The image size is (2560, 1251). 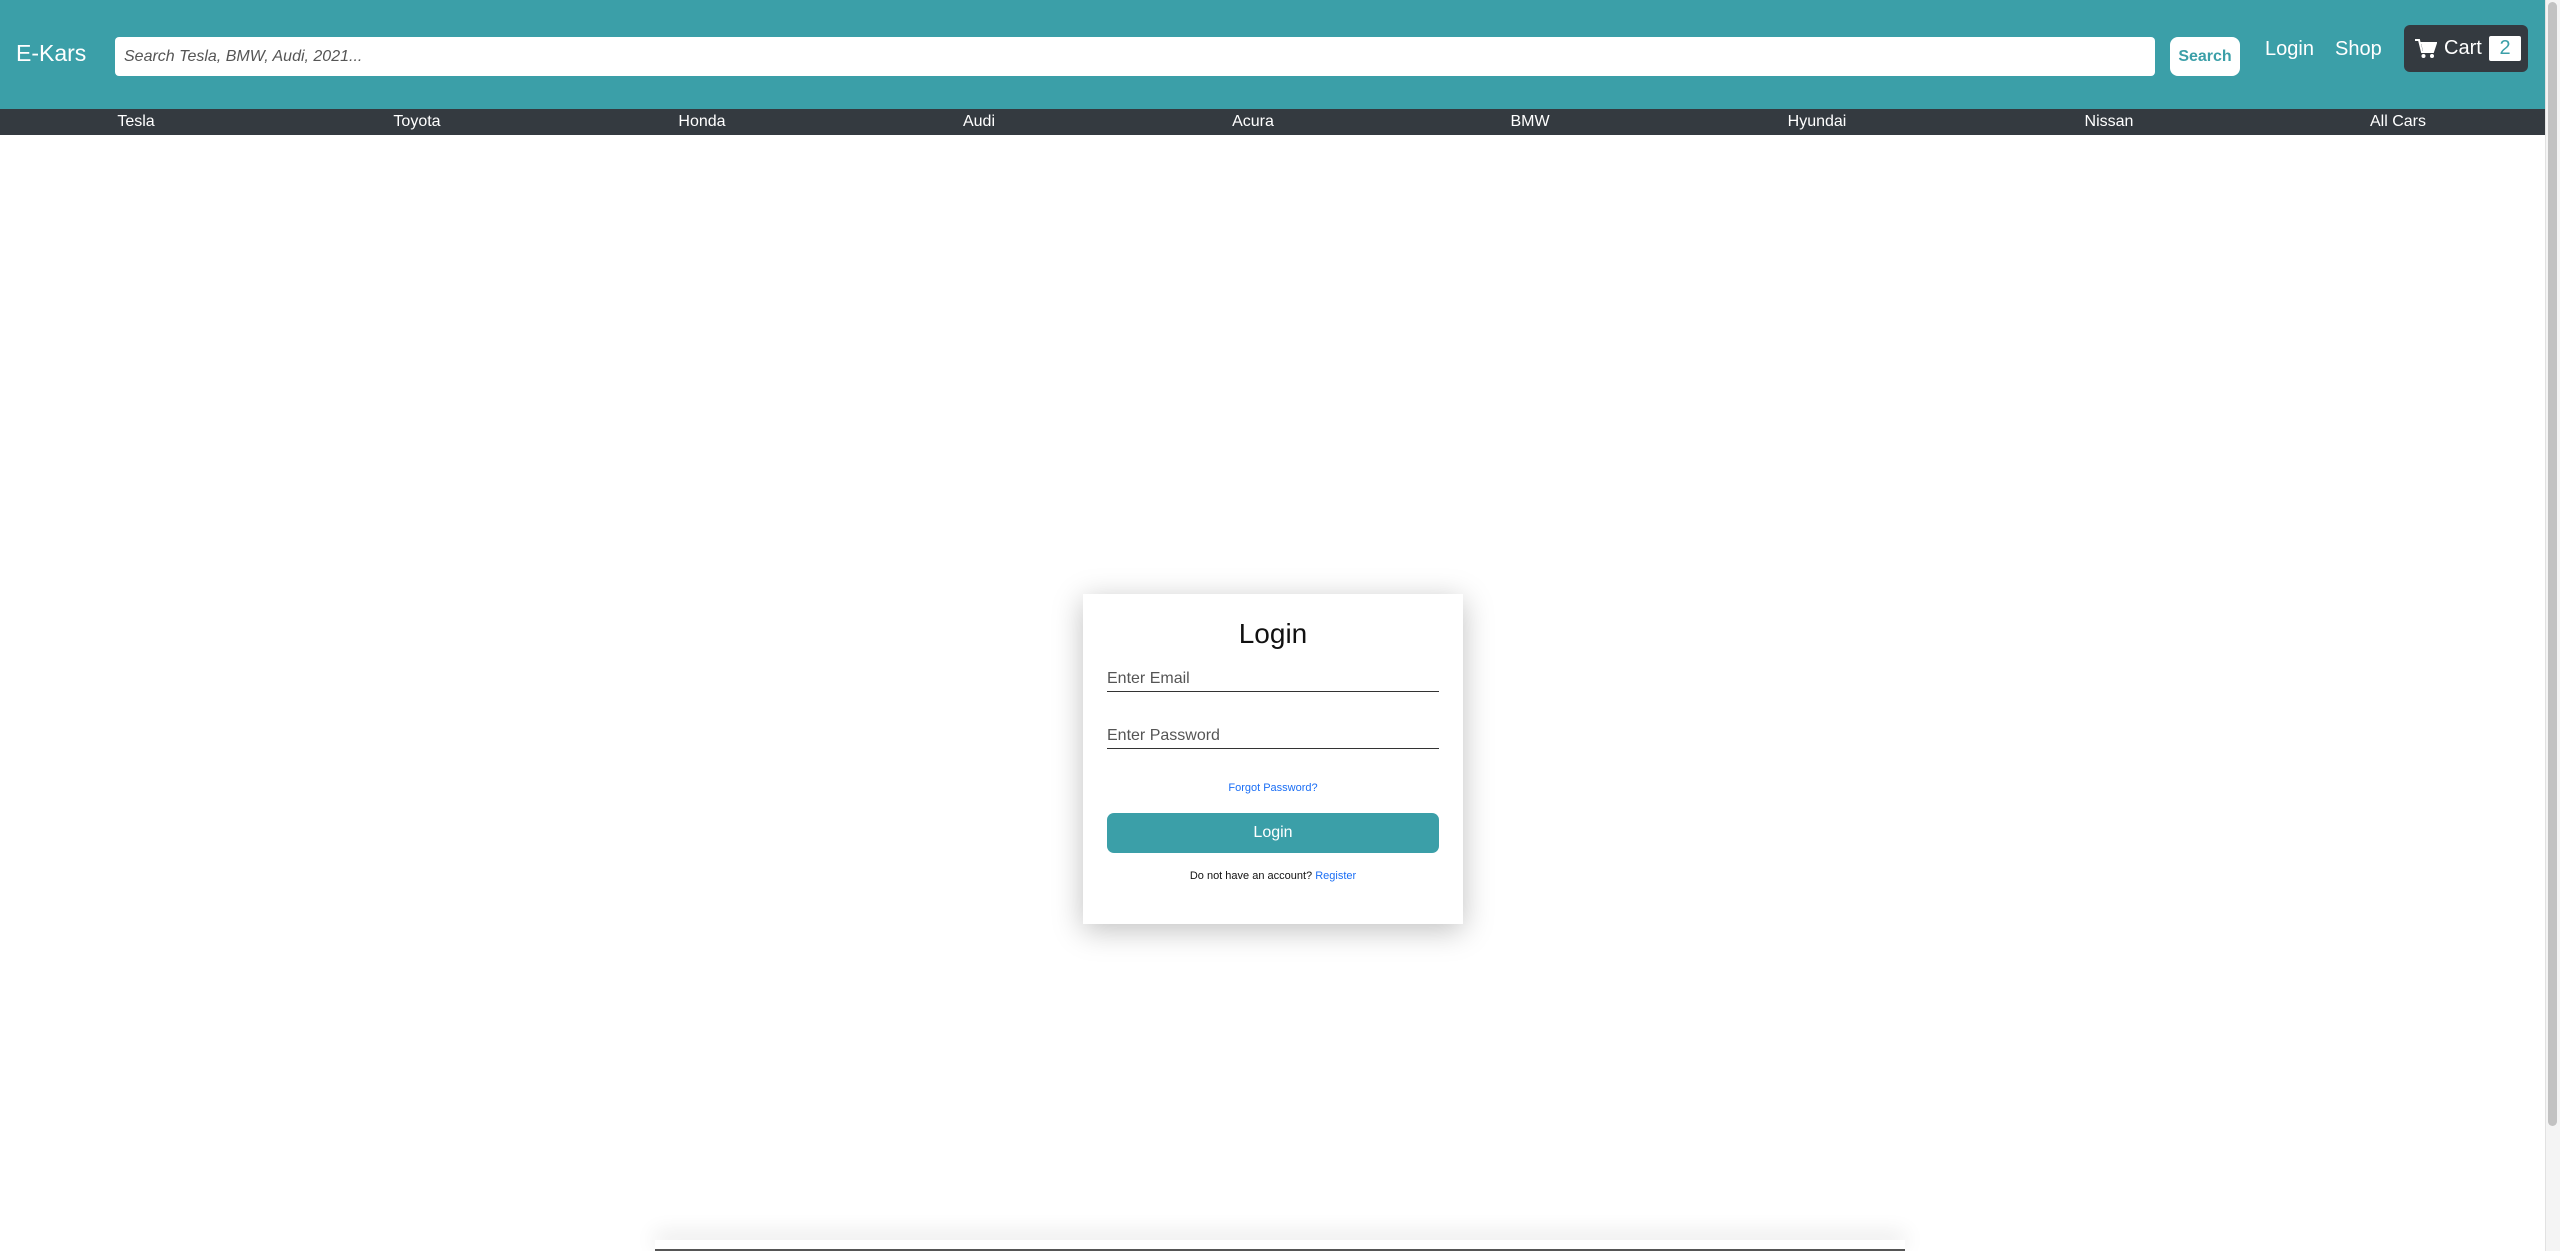 What do you see at coordinates (1817, 122) in the screenshot?
I see `category-hyundai: Hyundai` at bounding box center [1817, 122].